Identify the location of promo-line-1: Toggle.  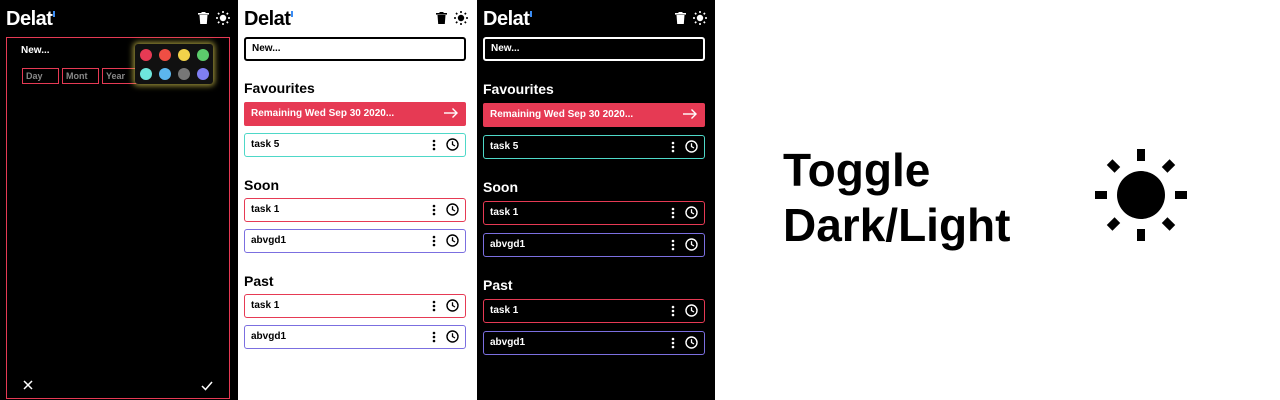
(857, 170).